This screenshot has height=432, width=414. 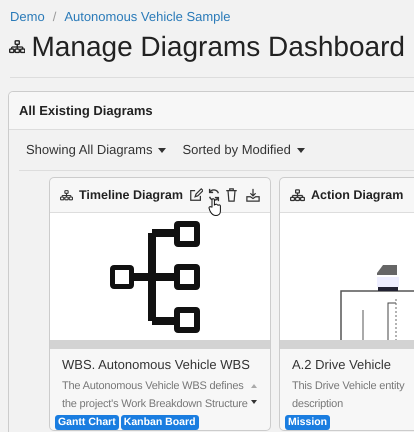 What do you see at coordinates (156, 365) in the screenshot?
I see `diagram-name: WBS. Autonomous Vehicle WBS` at bounding box center [156, 365].